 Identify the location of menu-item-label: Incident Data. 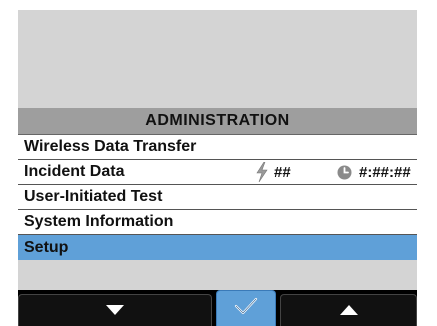
(74, 171).